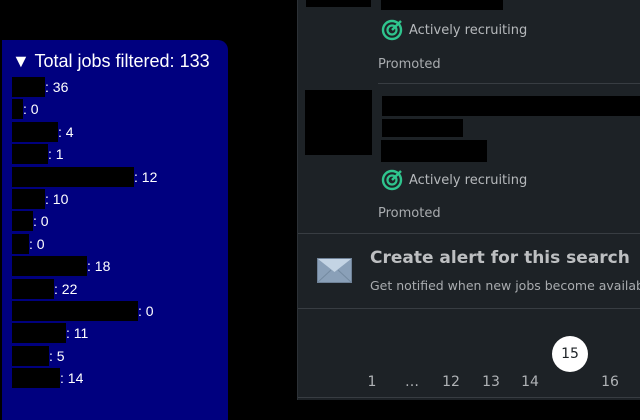 The height and width of the screenshot is (420, 640). I want to click on filter-count: : 10, so click(57, 199).